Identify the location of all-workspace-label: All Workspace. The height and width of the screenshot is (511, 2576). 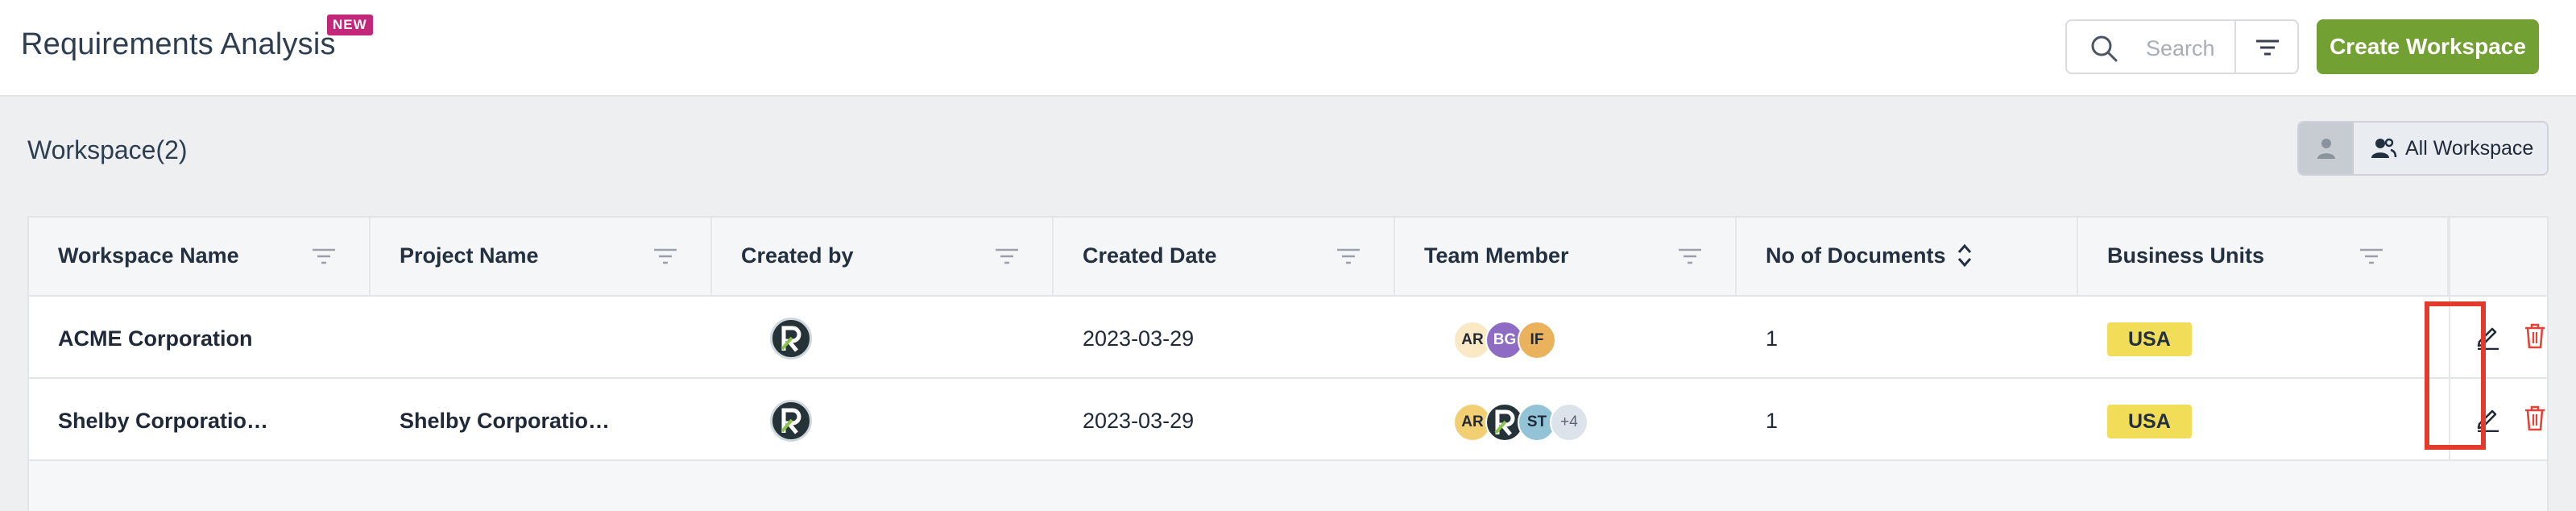
(2469, 148).